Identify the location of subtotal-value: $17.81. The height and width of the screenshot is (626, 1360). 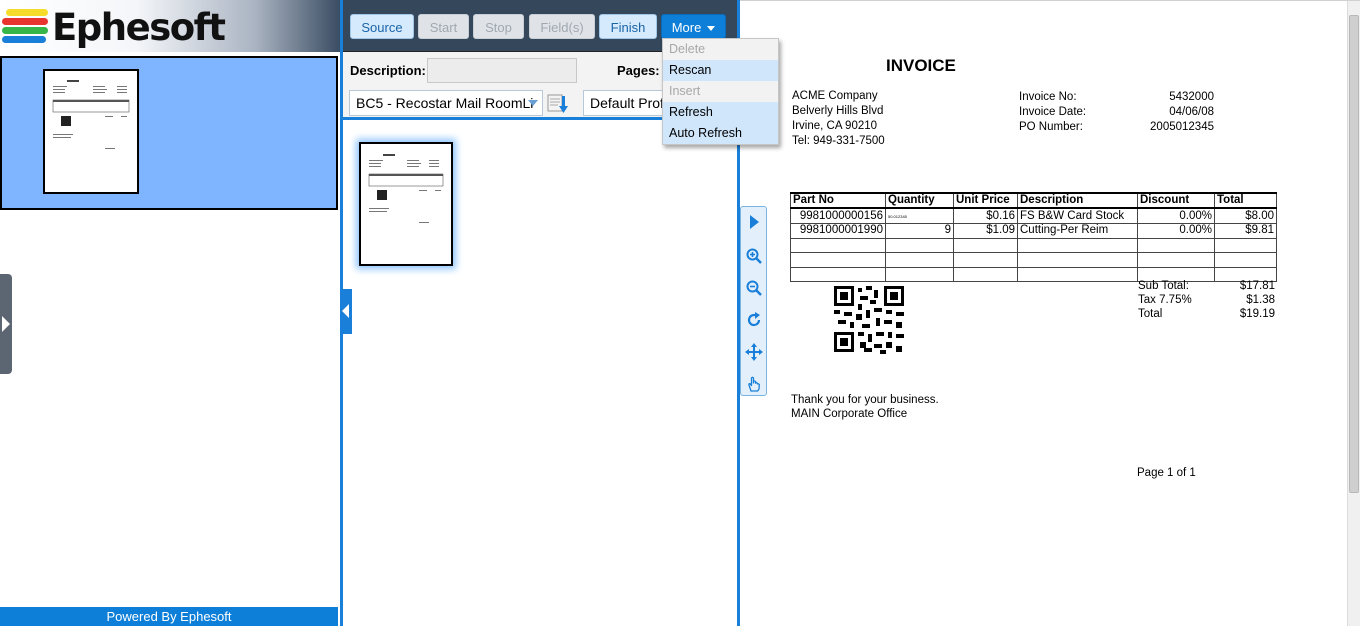
(1257, 286).